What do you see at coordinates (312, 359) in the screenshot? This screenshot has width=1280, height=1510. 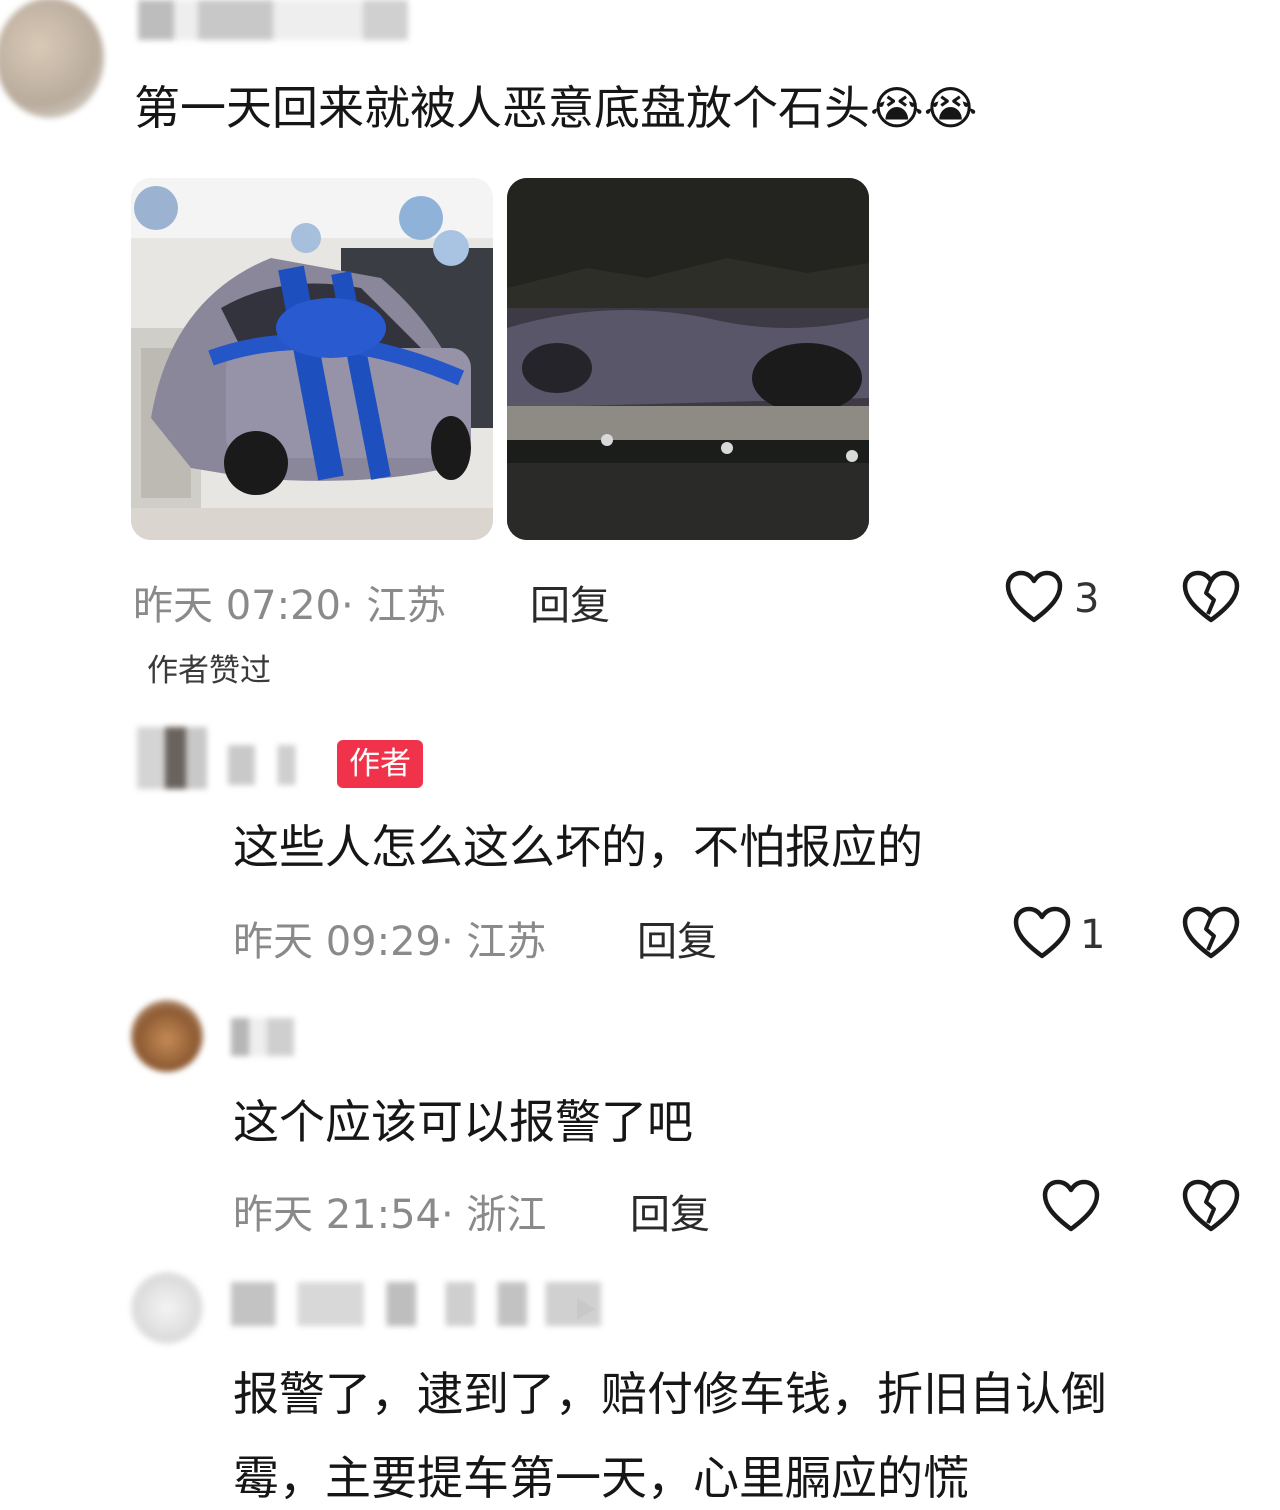 I see `car-photo-showroom` at bounding box center [312, 359].